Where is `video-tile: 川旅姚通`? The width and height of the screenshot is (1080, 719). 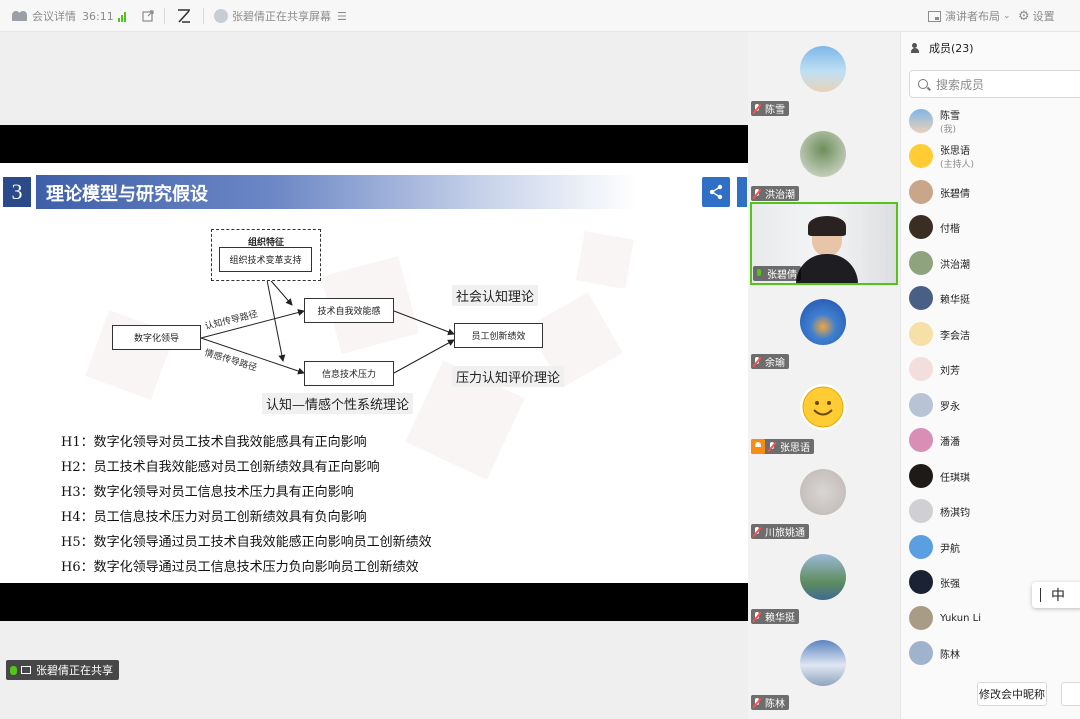
video-tile: 川旅姚通 is located at coordinates (824, 499).